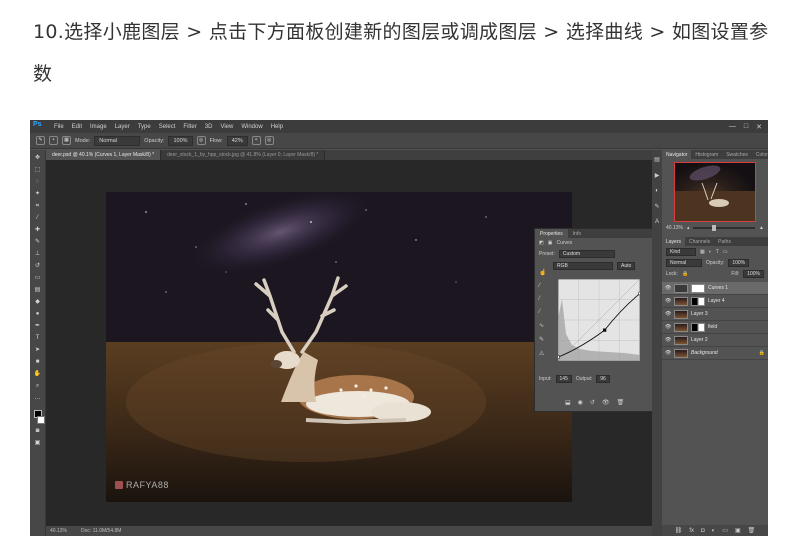 This screenshot has height=547, width=800. I want to click on gradient-tool-icon: ▤, so click(37, 290).